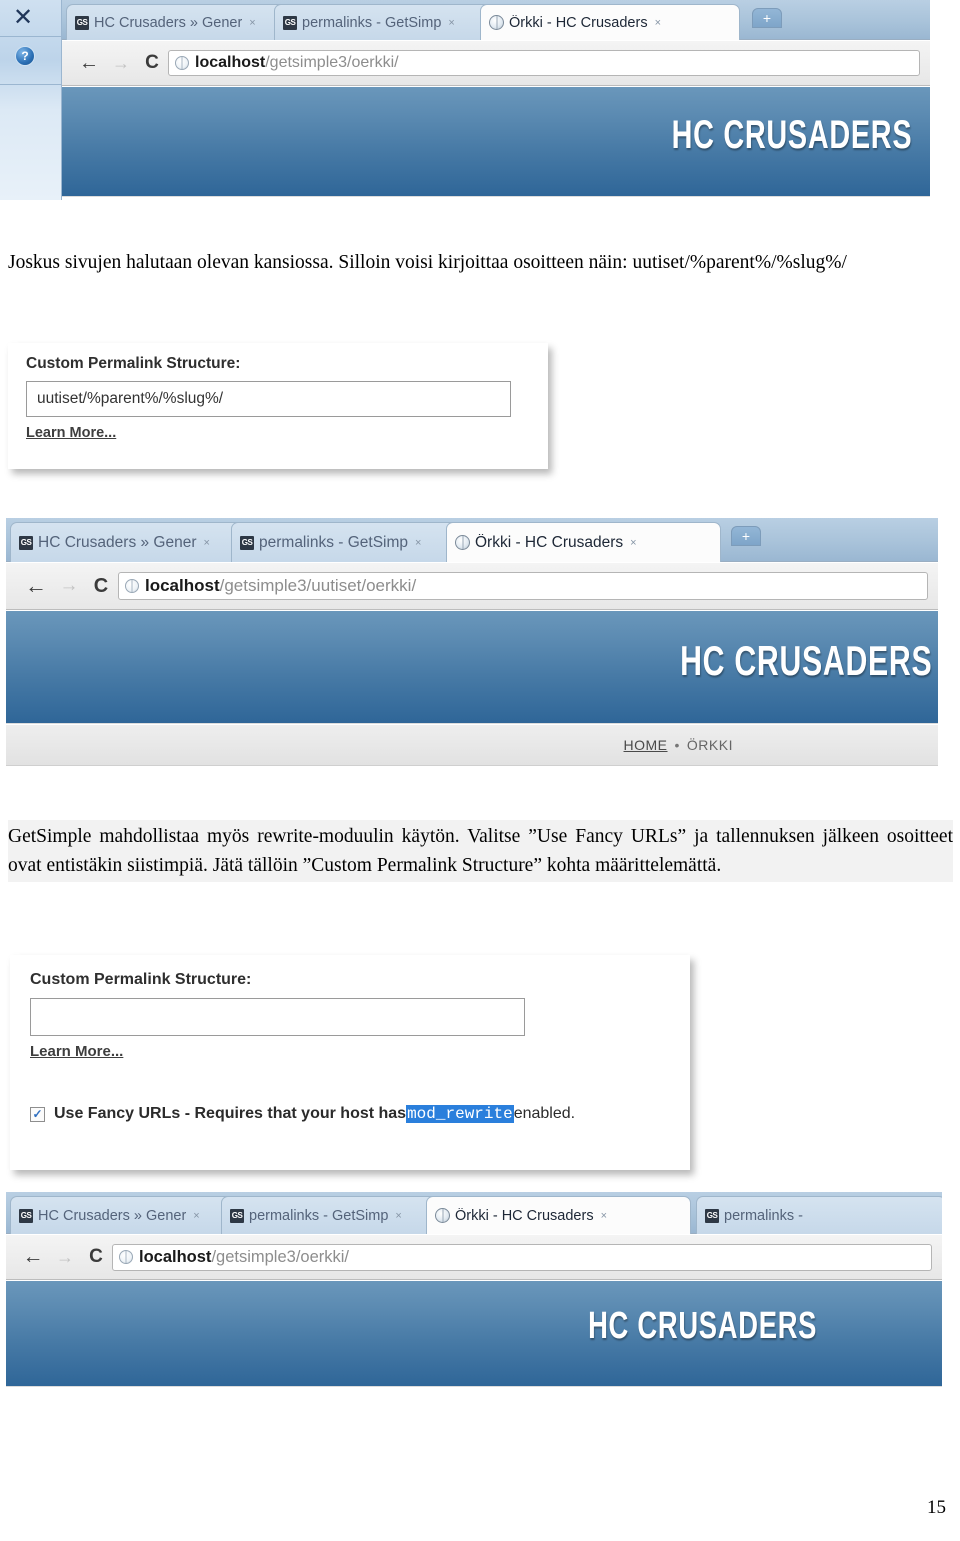 The image size is (960, 1541). I want to click on custom-permalink-structure-input: uutiset/%parent%/%slug%/, so click(268, 399).